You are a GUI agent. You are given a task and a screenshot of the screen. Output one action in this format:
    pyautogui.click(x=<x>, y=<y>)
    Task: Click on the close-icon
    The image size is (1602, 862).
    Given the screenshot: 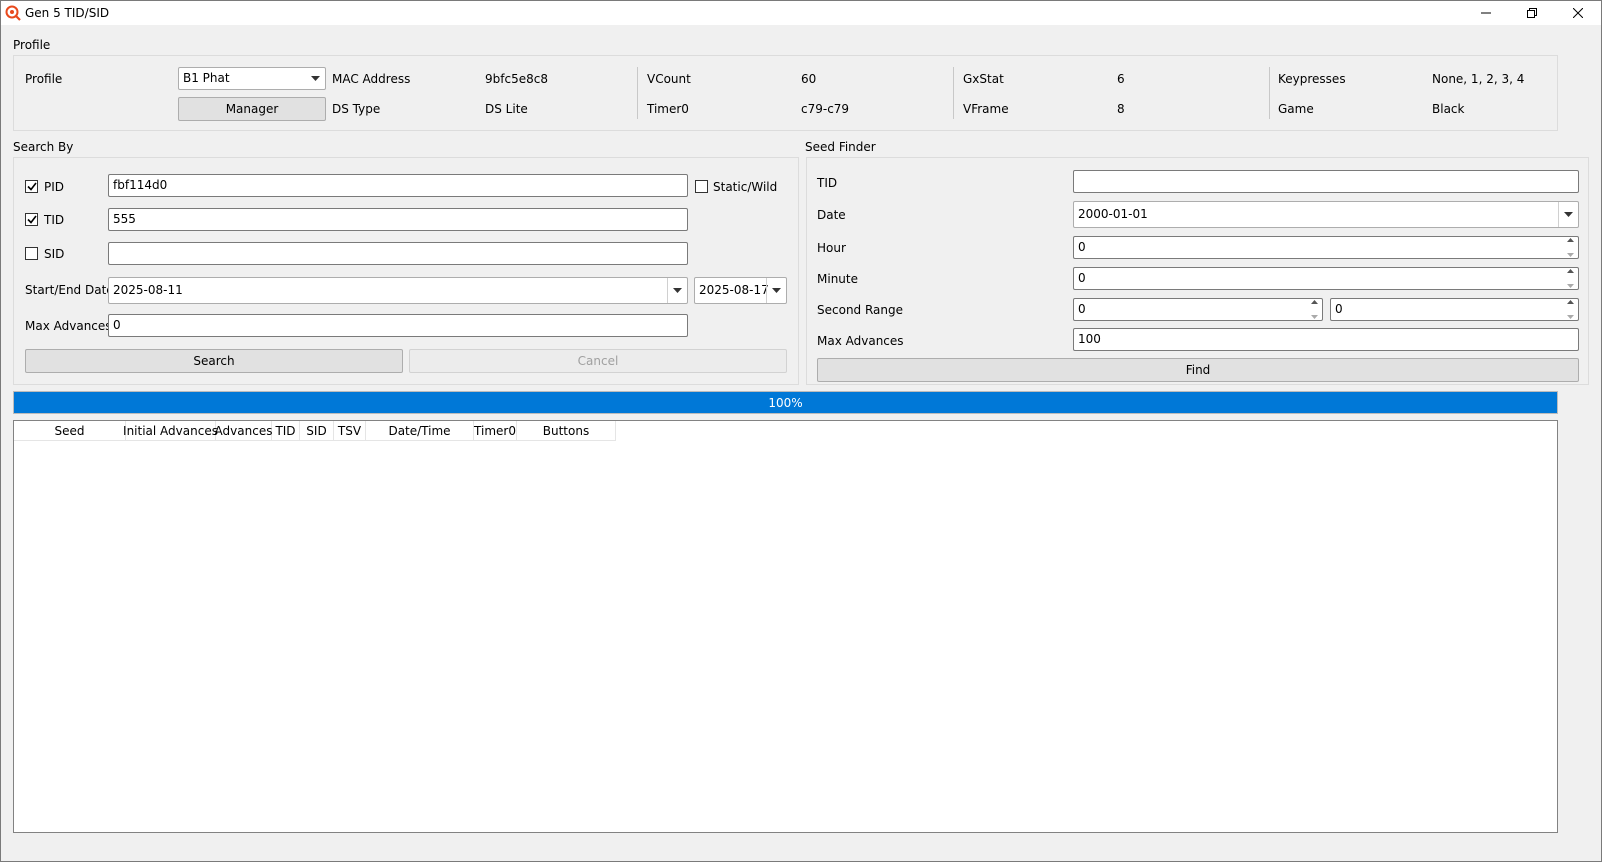 What is the action you would take?
    pyautogui.click(x=1578, y=13)
    